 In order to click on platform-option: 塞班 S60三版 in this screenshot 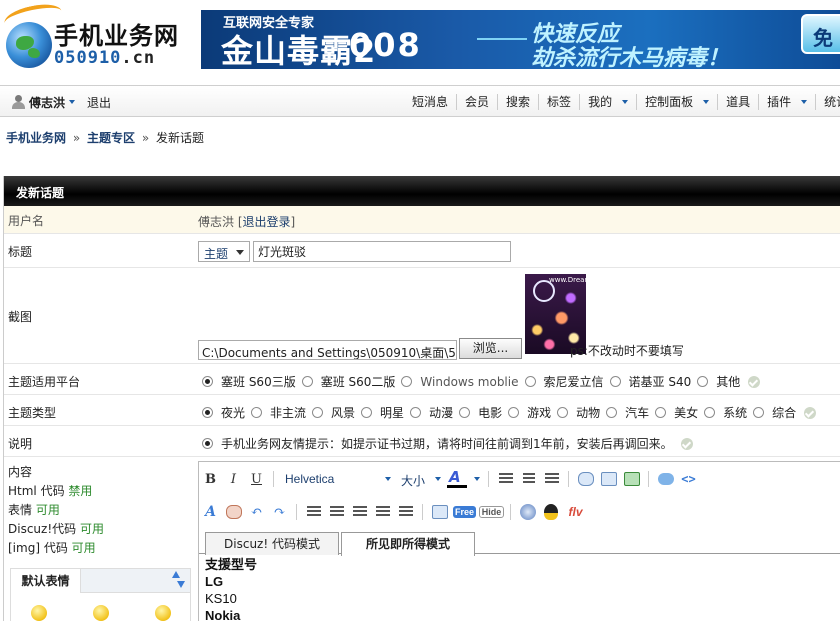, I will do `click(249, 381)`.